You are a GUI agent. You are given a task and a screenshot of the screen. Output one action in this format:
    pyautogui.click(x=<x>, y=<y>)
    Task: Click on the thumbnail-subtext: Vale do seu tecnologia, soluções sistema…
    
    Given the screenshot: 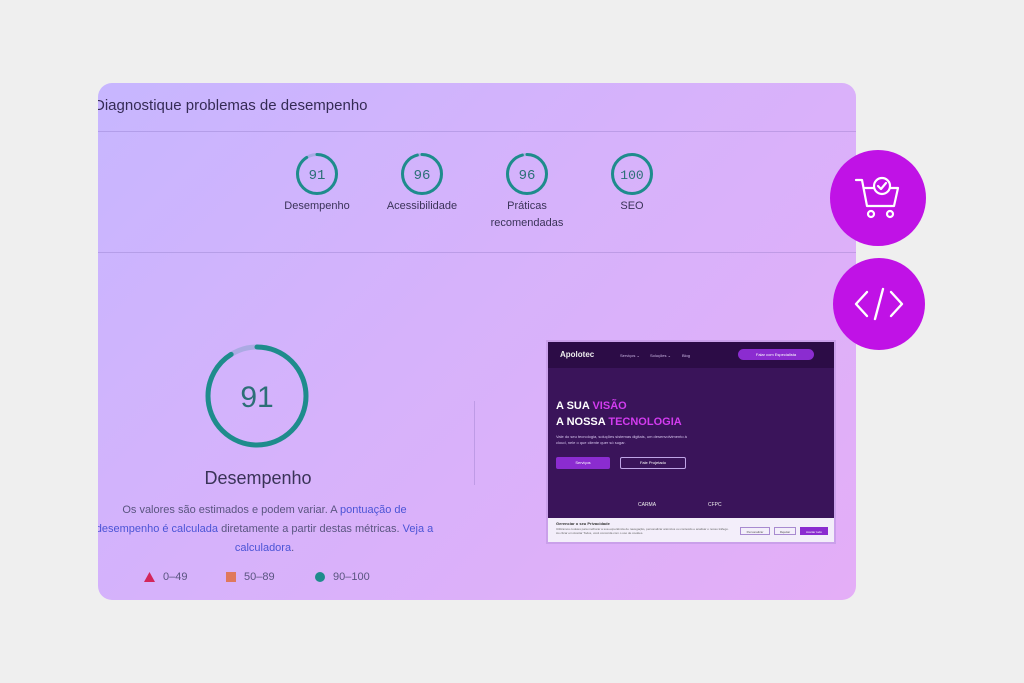 What is the action you would take?
    pyautogui.click(x=621, y=439)
    